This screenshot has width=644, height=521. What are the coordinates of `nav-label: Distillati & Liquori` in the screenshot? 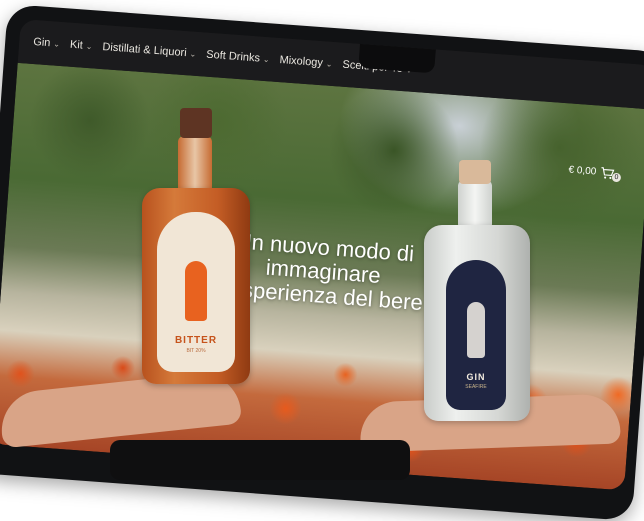 It's located at (145, 50).